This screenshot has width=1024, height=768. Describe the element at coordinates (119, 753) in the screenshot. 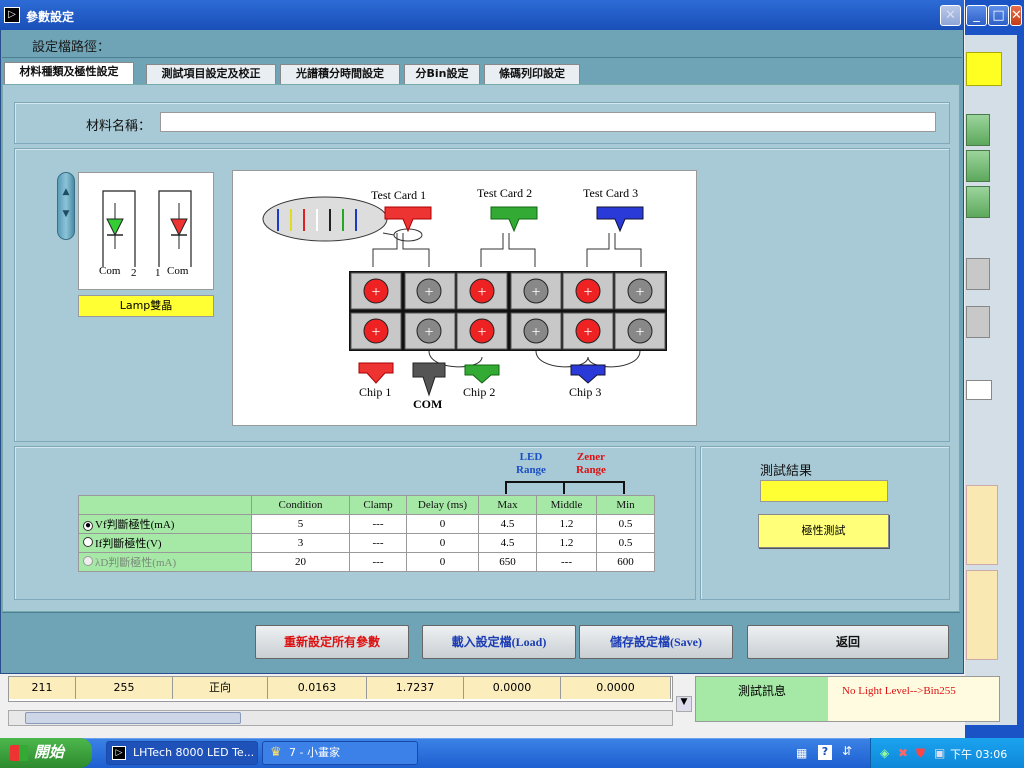

I see `lhtech-app-icon: ▷` at that location.